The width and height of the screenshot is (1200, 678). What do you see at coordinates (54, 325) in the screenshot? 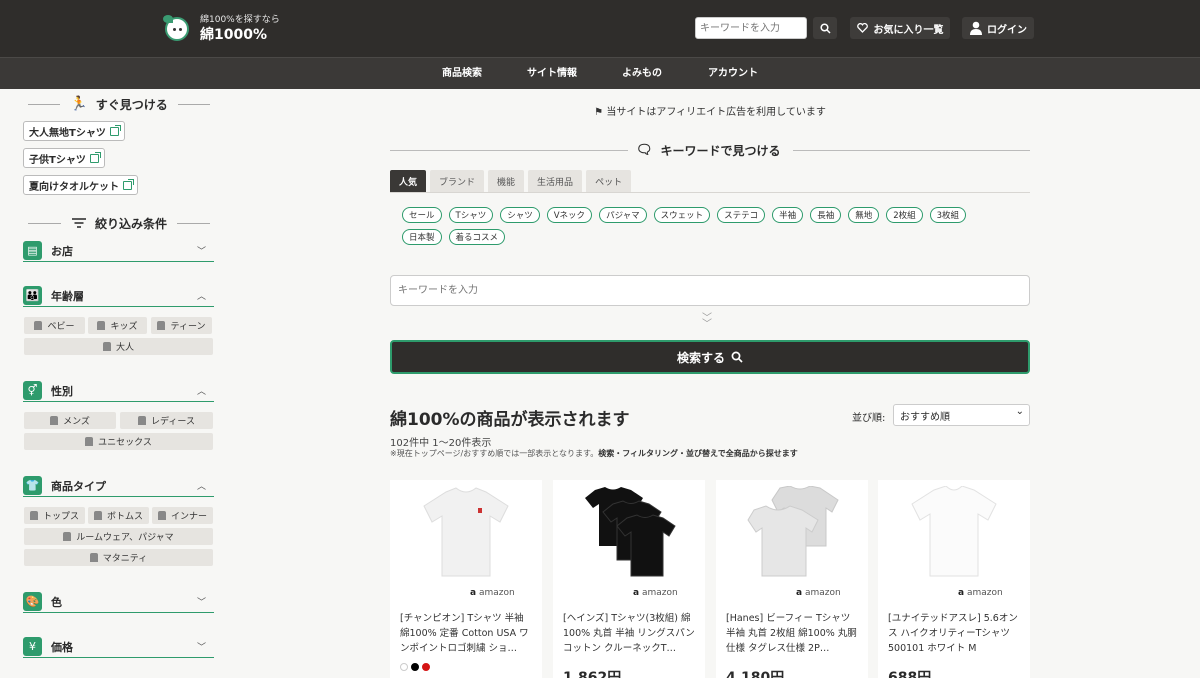
I see `filter-option-baby: ベビー` at bounding box center [54, 325].